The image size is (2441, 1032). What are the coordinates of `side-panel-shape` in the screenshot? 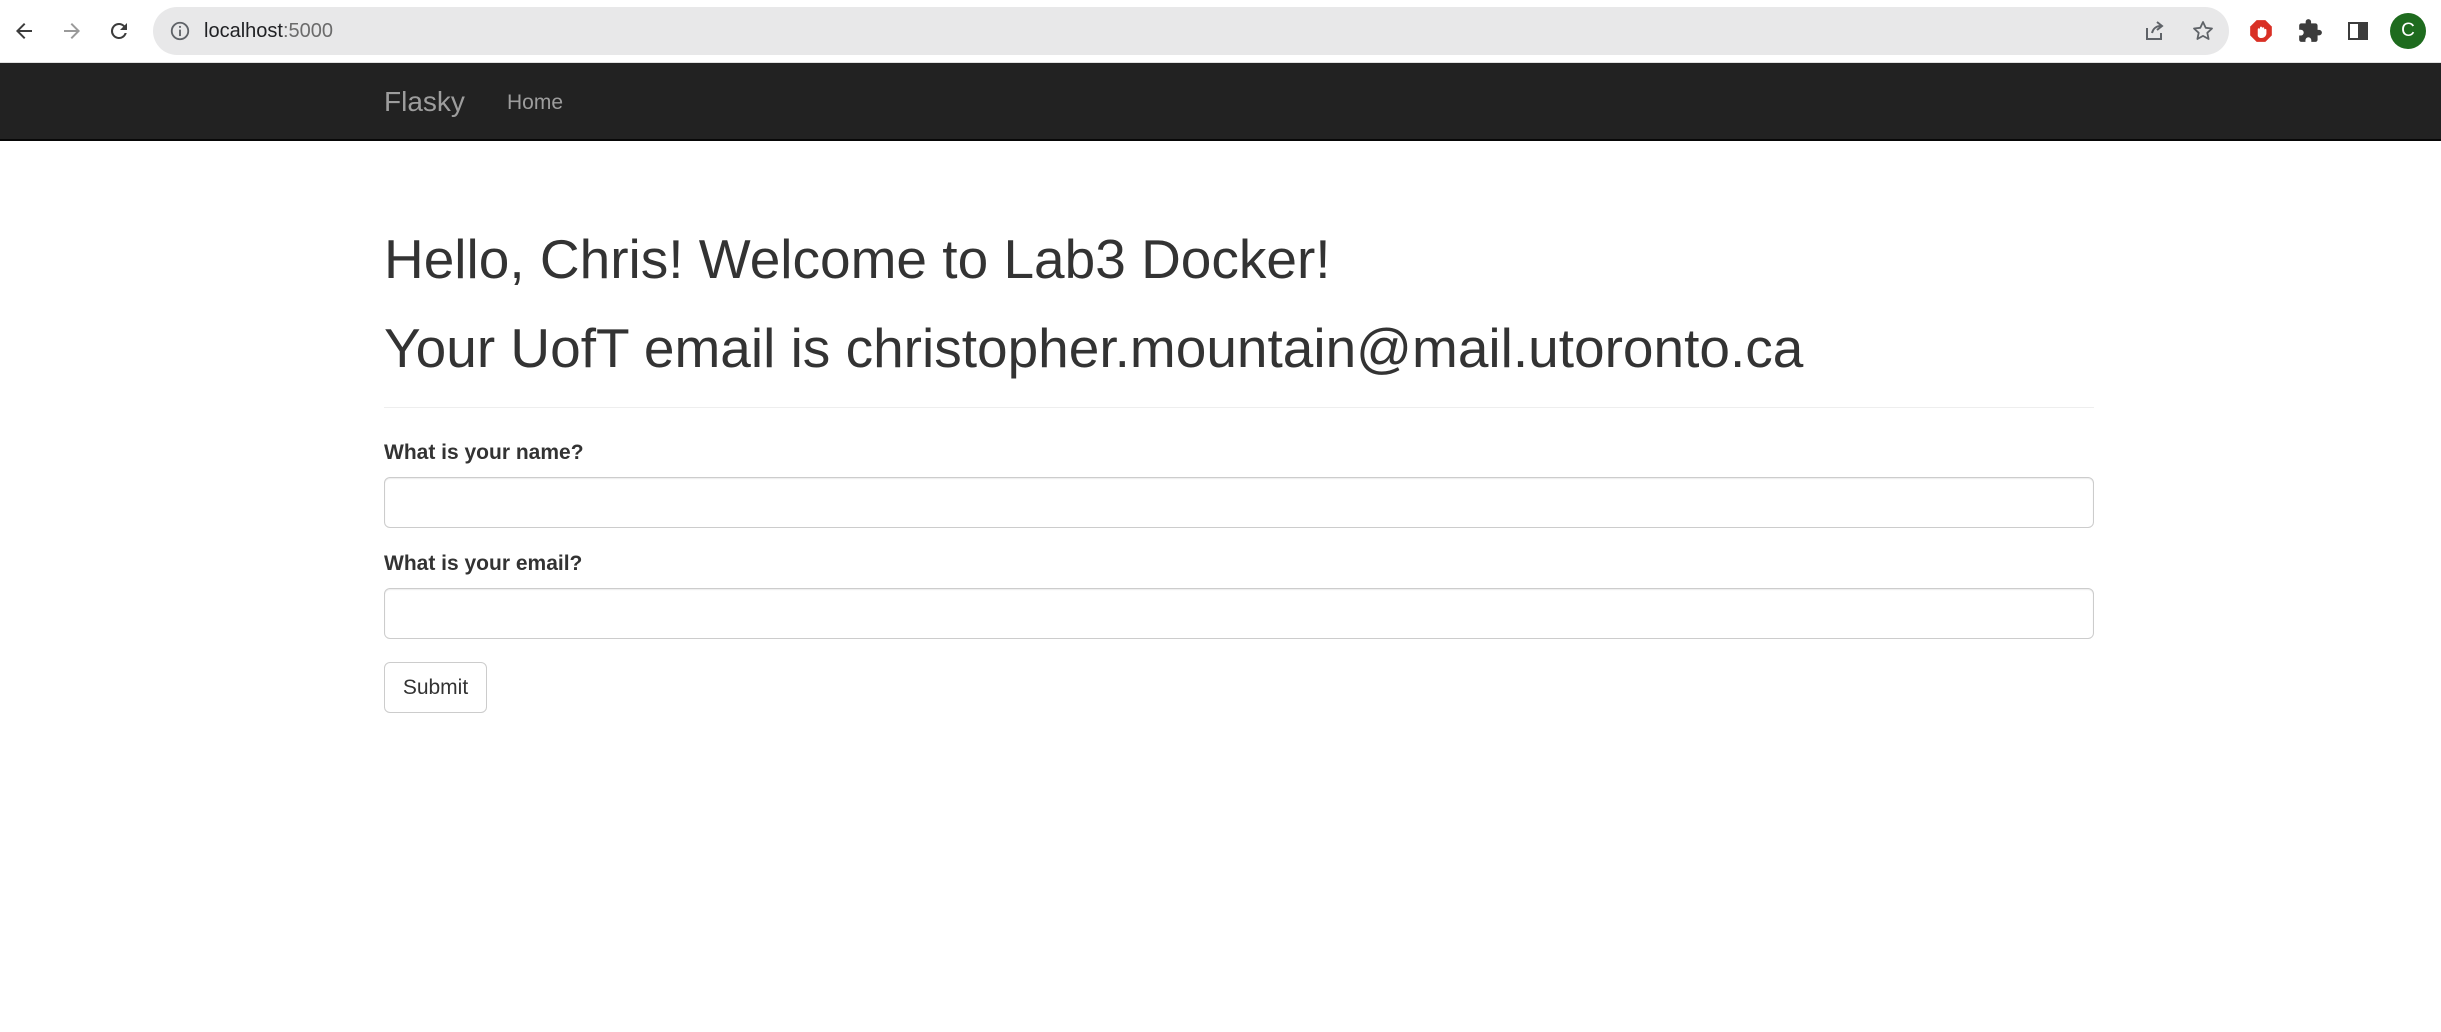 It's located at (2358, 31).